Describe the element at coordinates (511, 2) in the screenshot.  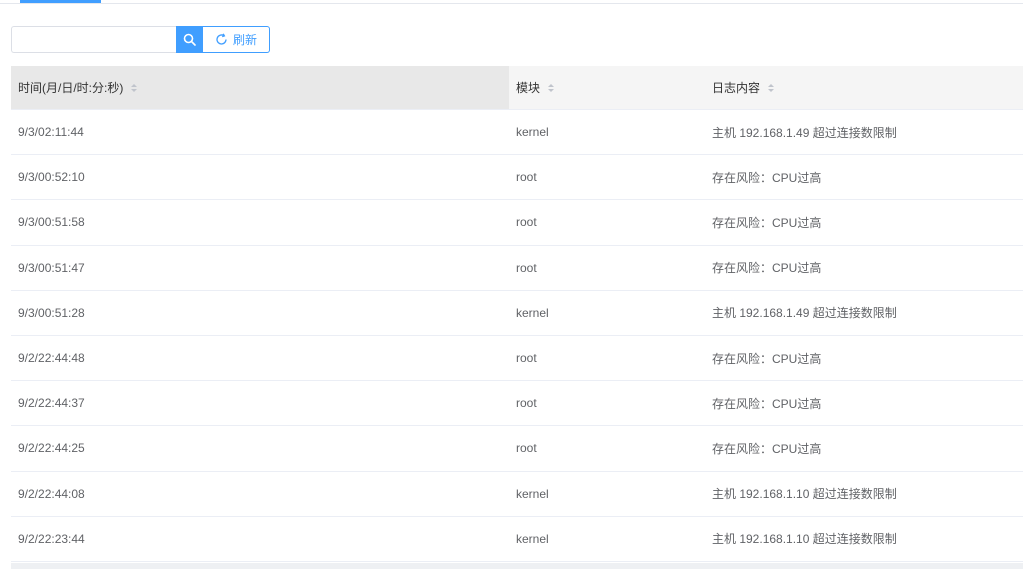
I see `tab-bar` at that location.